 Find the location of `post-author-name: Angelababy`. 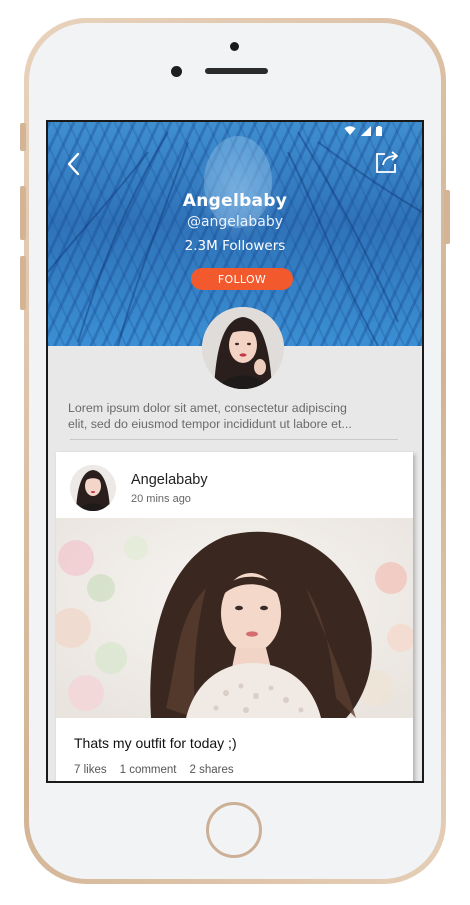

post-author-name: Angelababy is located at coordinates (169, 480).